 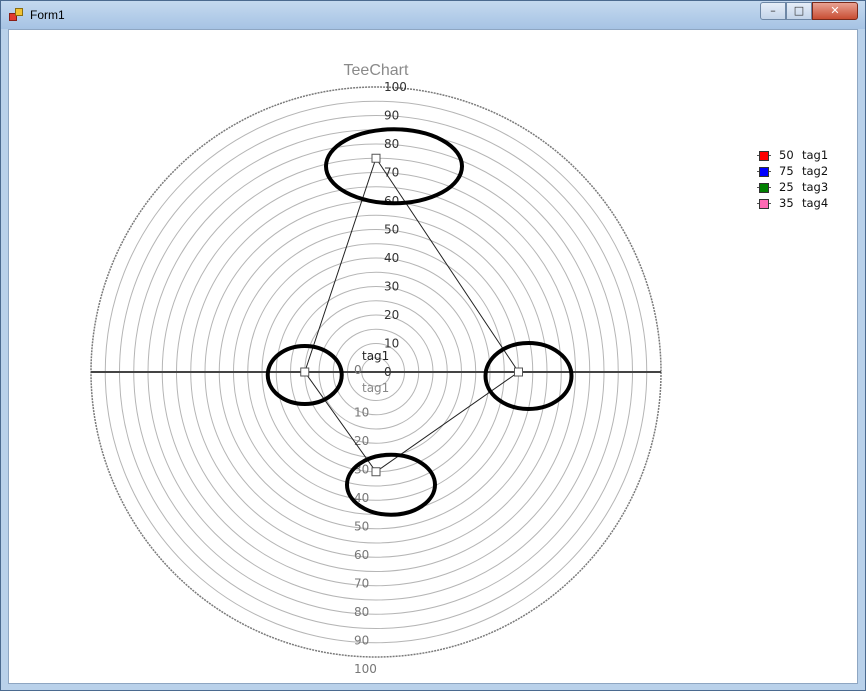 I want to click on tick-label-upper: 80, so click(x=391, y=144).